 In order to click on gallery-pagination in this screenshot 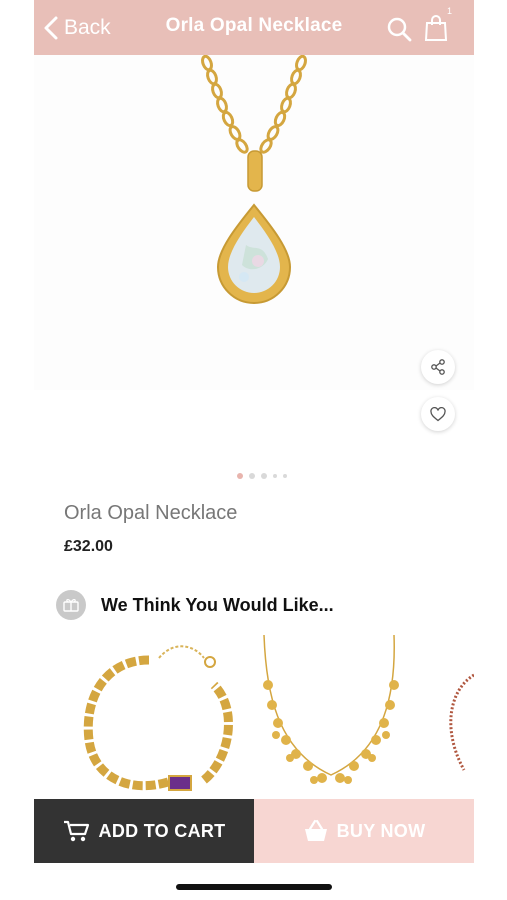, I will do `click(262, 476)`.